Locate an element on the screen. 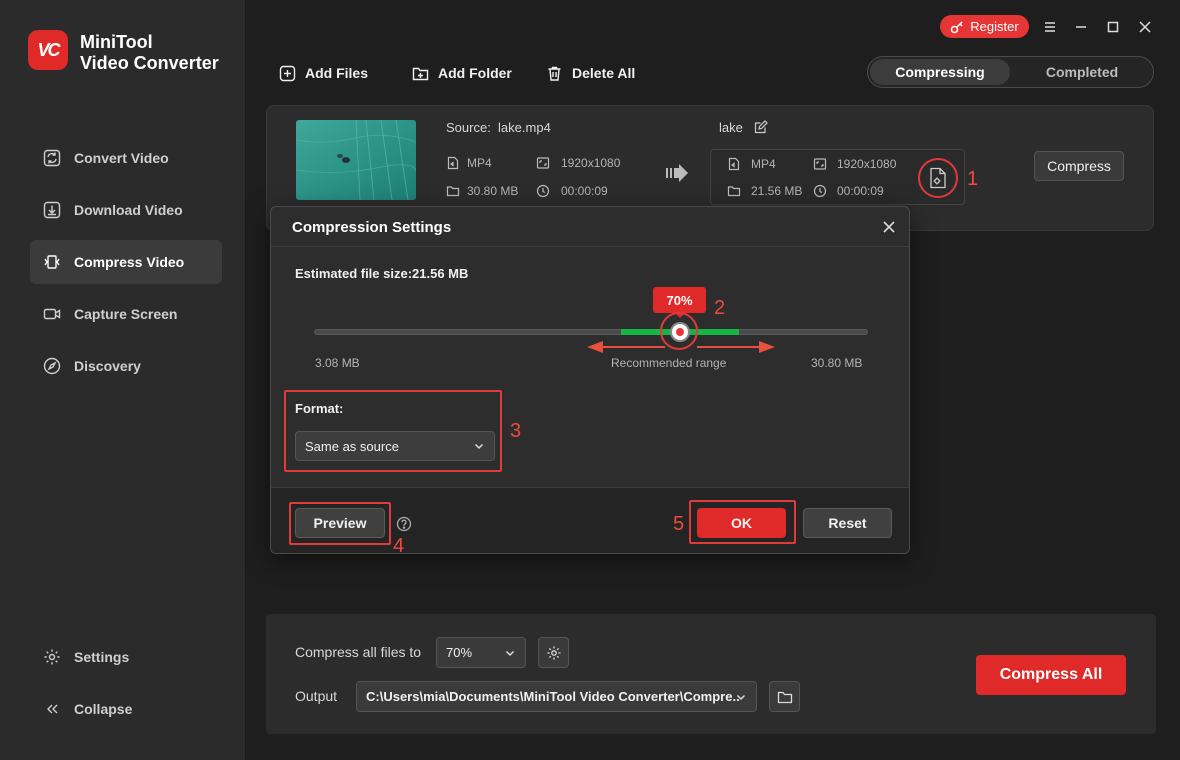  target-resolution: 1920x1080 is located at coordinates (867, 164).